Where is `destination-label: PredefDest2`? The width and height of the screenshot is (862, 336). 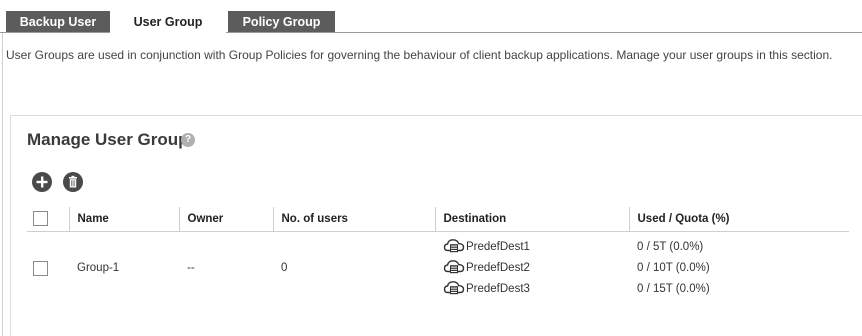 destination-label: PredefDest2 is located at coordinates (498, 267).